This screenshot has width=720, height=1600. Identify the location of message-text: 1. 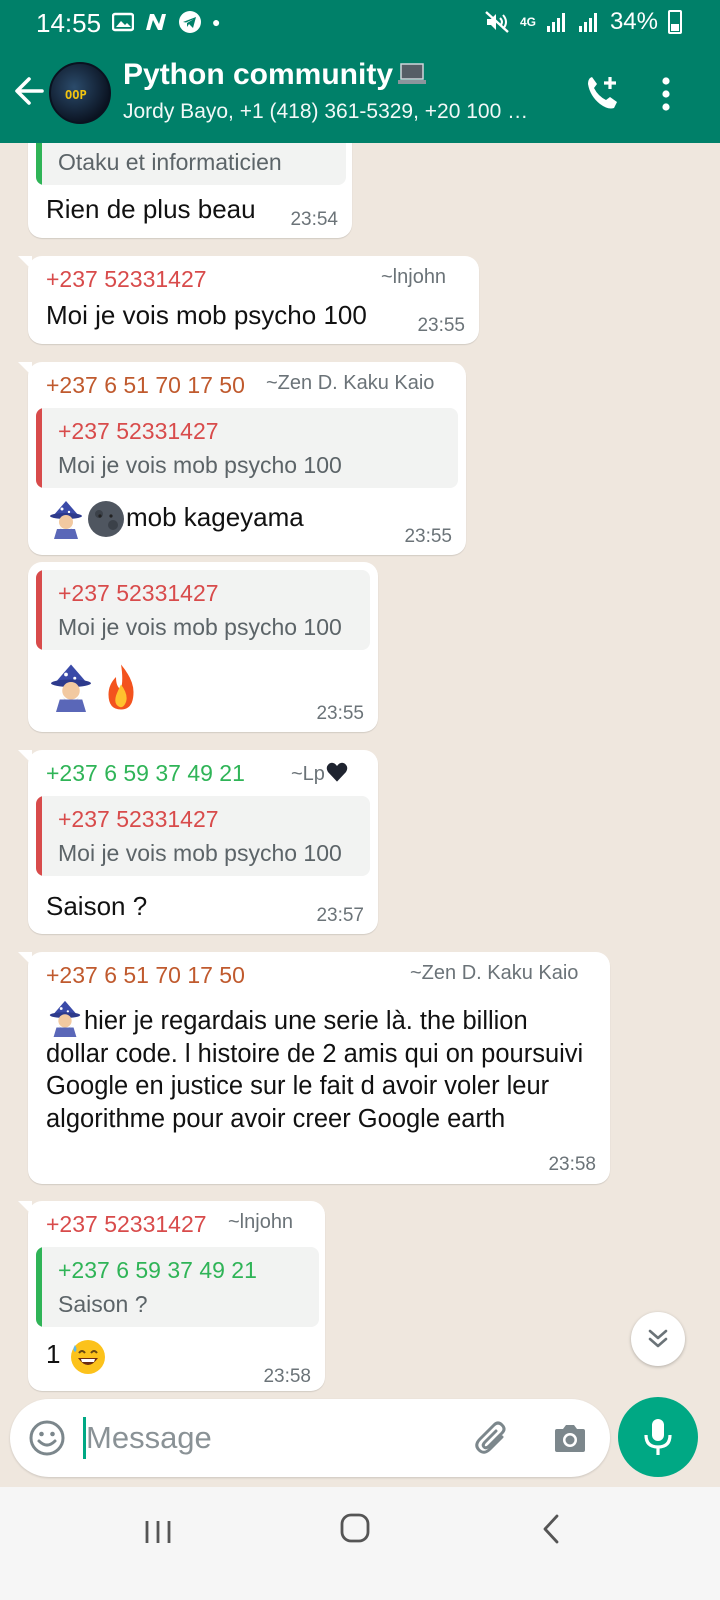
(53, 1353).